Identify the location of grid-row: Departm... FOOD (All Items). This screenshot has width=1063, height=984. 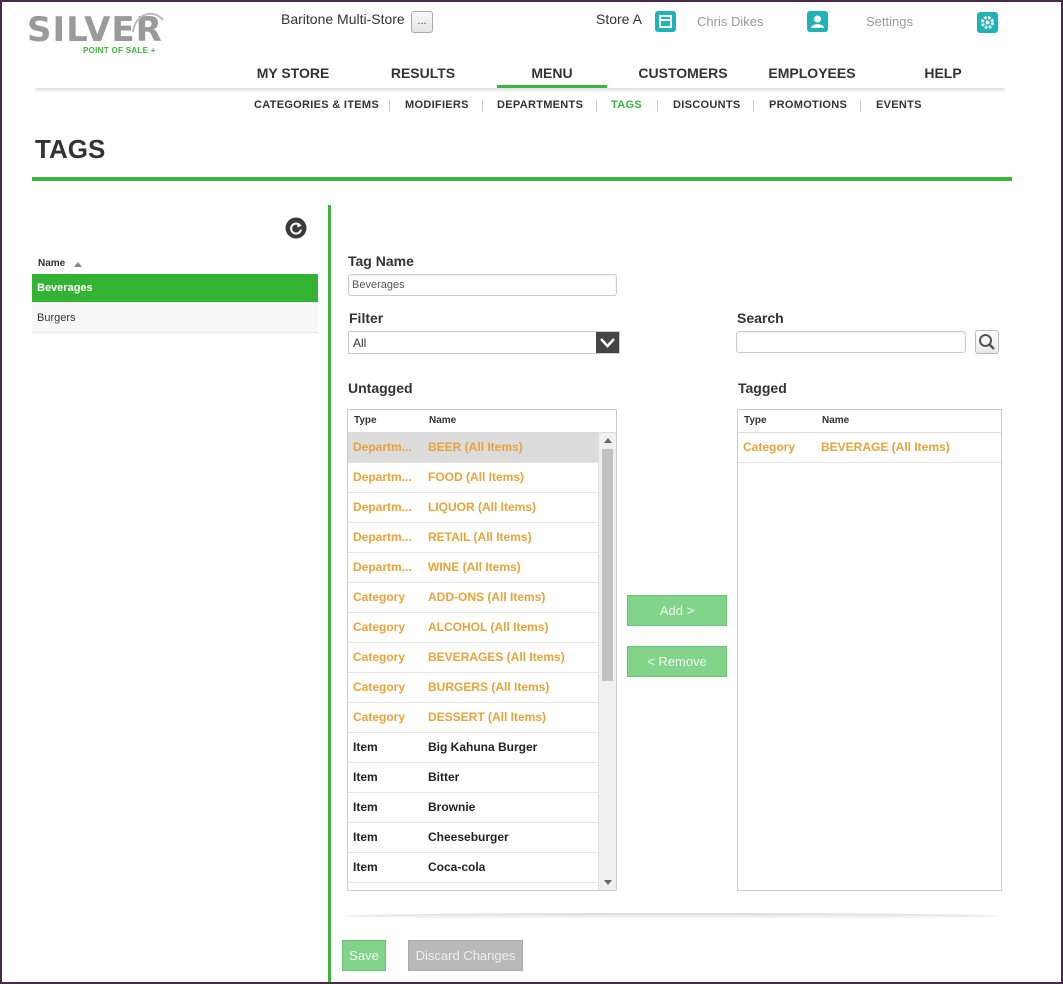
(473, 478).